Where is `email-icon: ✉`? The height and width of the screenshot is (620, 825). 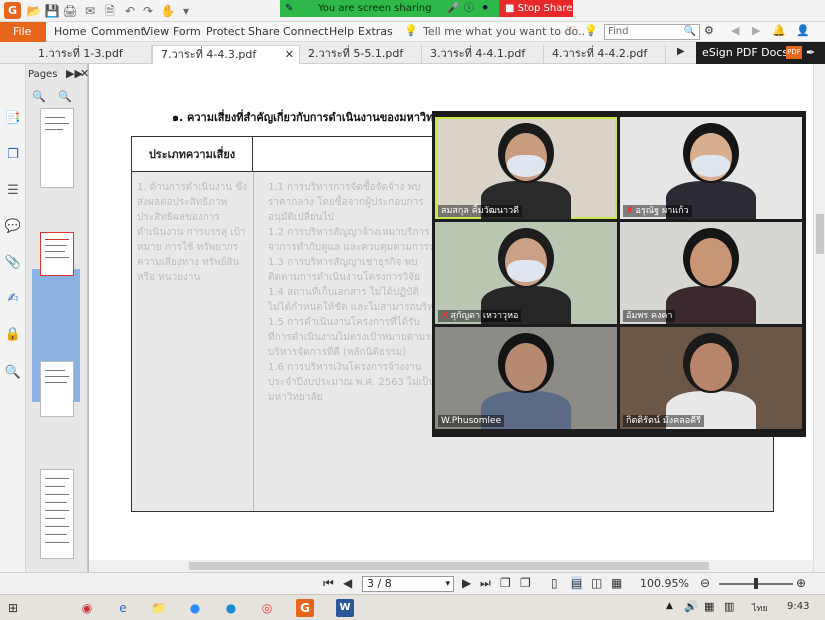
email-icon: ✉ is located at coordinates (90, 11).